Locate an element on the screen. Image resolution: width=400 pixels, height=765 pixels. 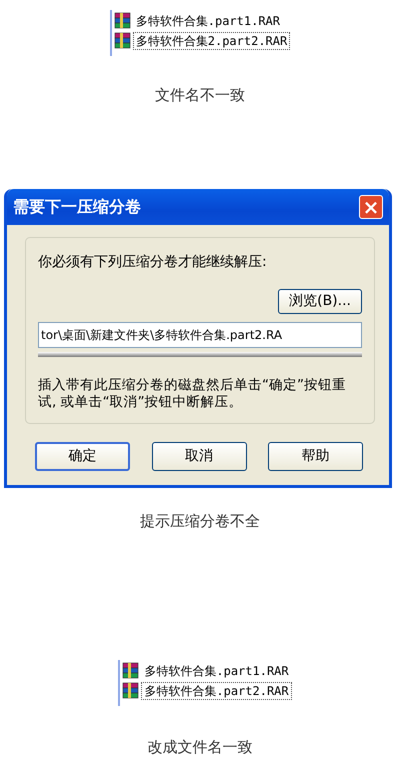
caption: 改成文件名一致 is located at coordinates (200, 747).